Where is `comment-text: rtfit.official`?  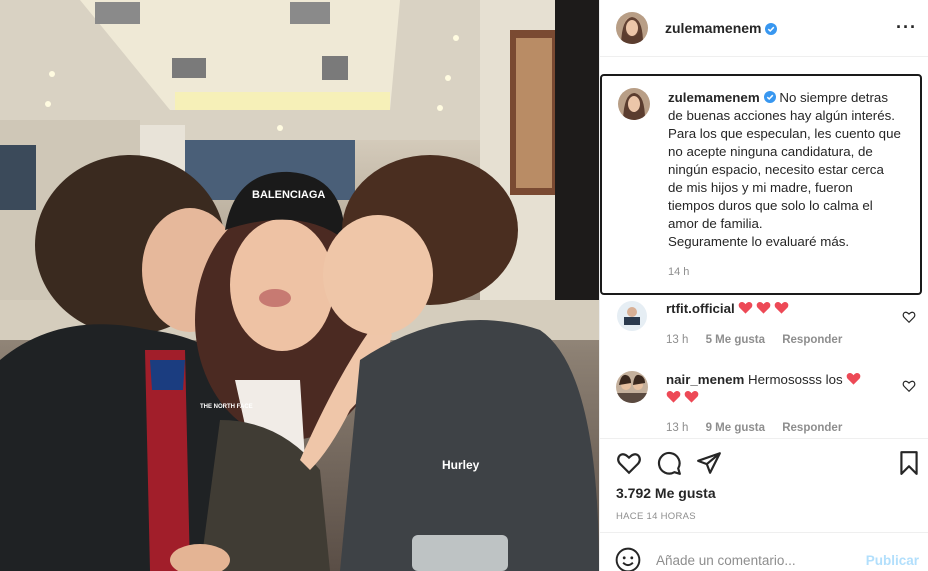
comment-text: rtfit.official is located at coordinates (776, 309).